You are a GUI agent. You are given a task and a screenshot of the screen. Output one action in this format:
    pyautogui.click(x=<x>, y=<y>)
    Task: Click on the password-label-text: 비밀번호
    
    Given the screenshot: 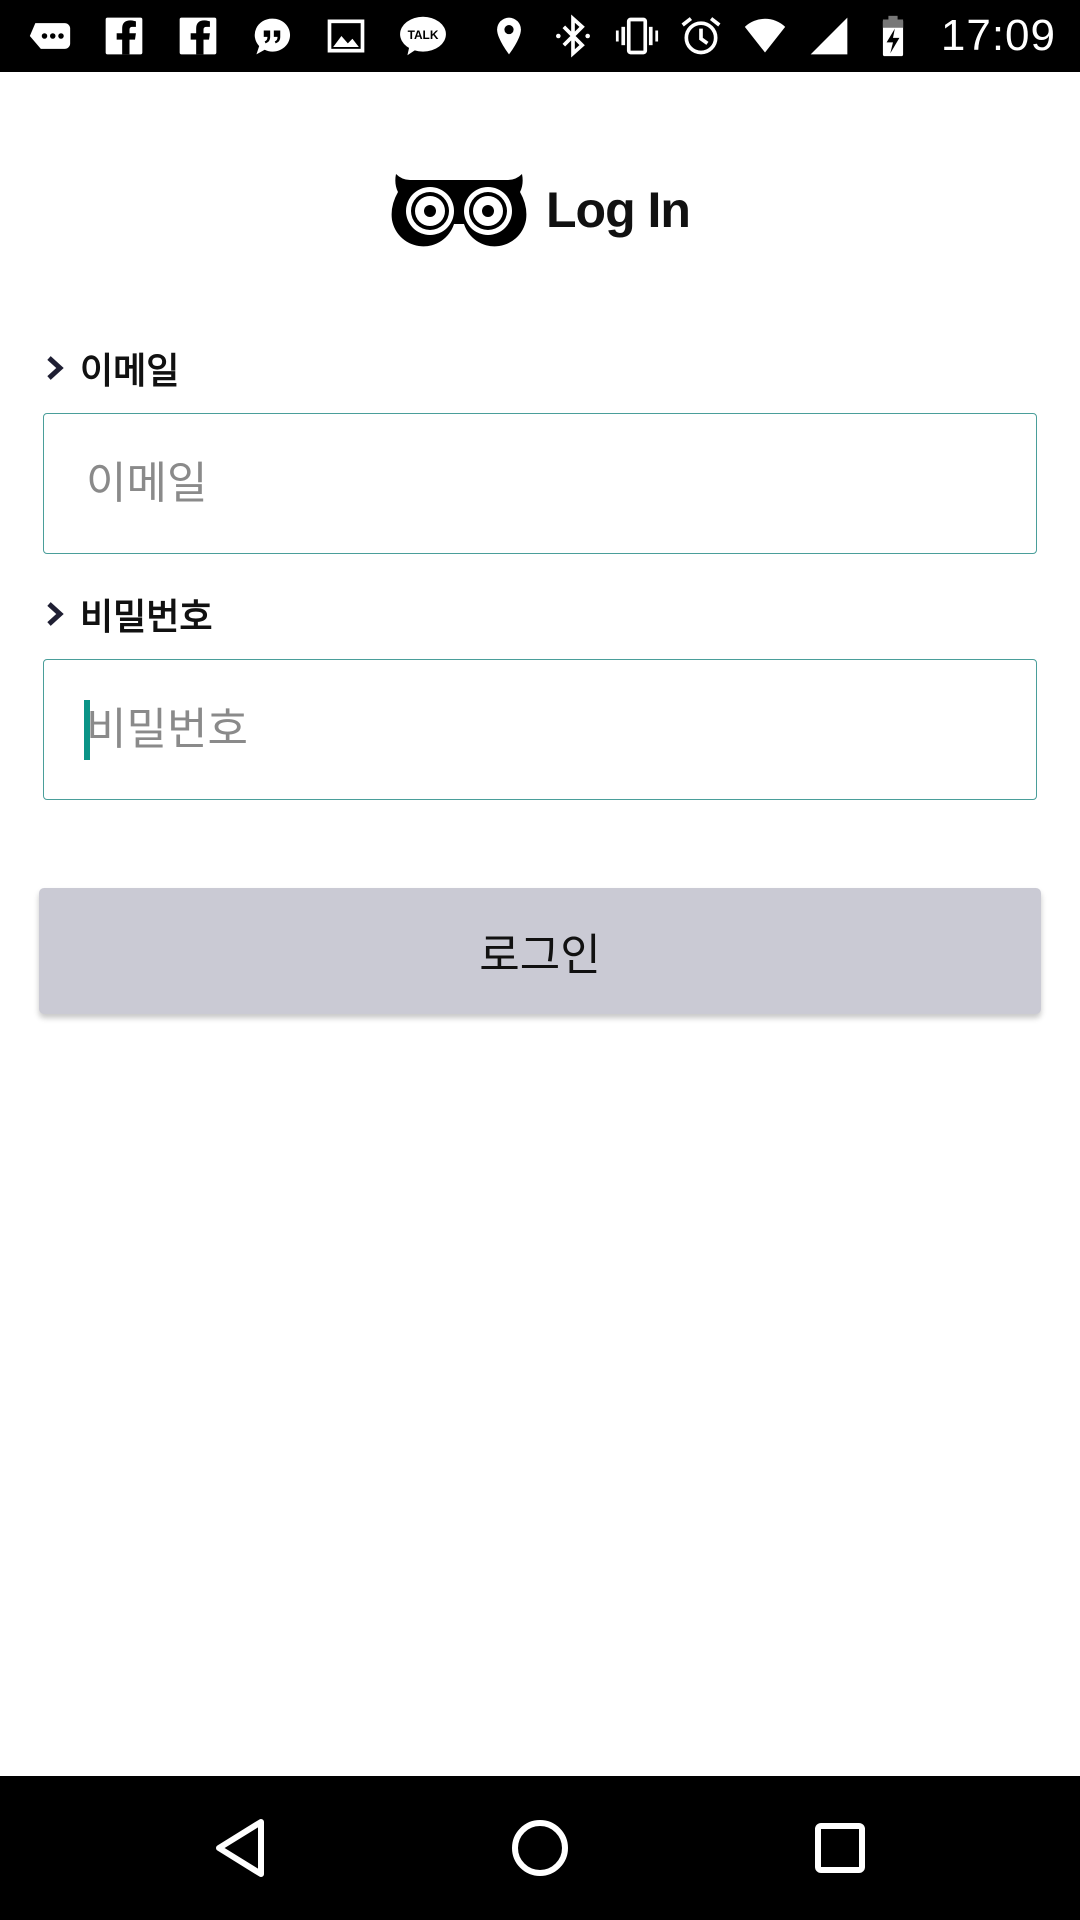 What is the action you would take?
    pyautogui.click(x=146, y=617)
    